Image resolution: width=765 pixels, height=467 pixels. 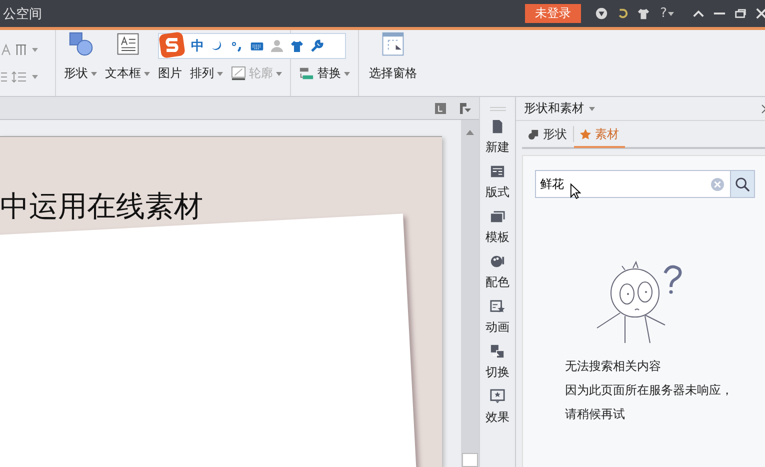 What do you see at coordinates (497, 351) in the screenshot?
I see `transition-icon` at bounding box center [497, 351].